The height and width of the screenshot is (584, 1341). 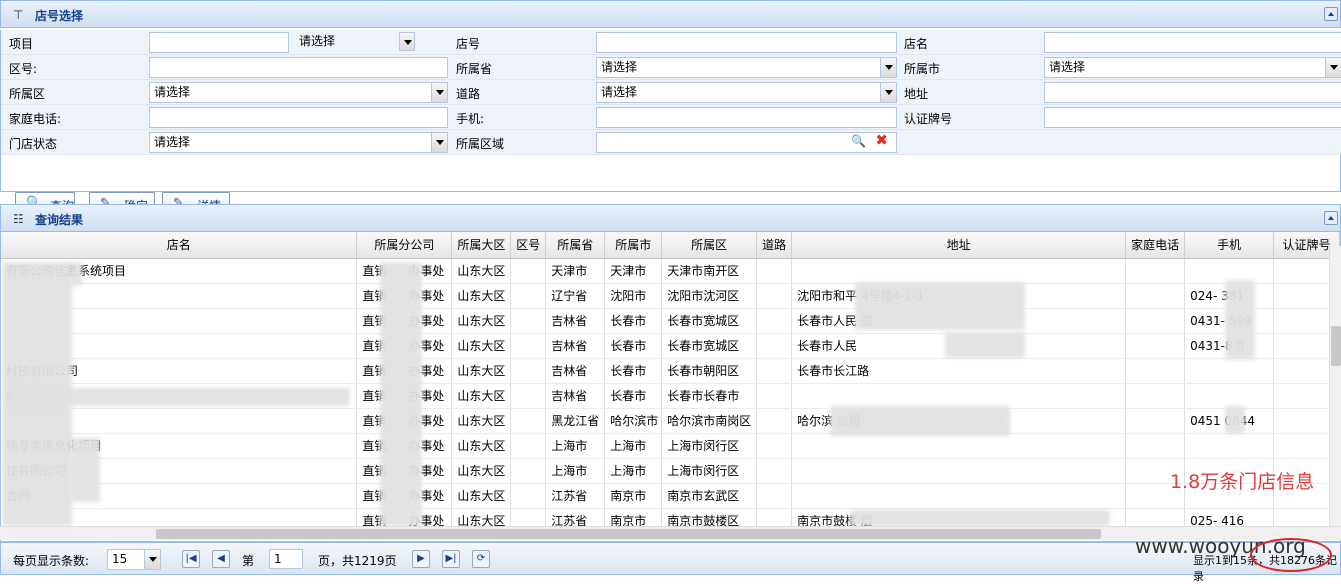 I want to click on table-row: 直销 办事处 山东大区 吉林省 长春市 长春市宽城区 长春市人民 室 0431- 599, so click(x=670, y=321).